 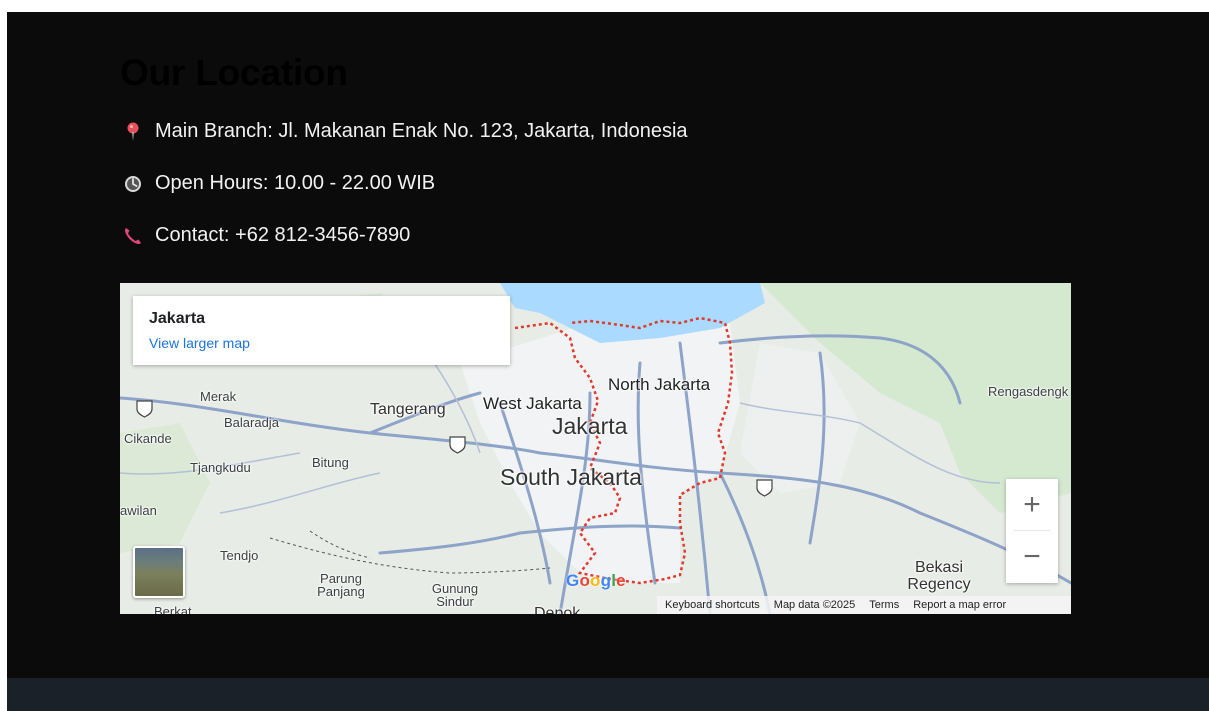 What do you see at coordinates (408, 409) in the screenshot?
I see `label-tangerang: Tangerang` at bounding box center [408, 409].